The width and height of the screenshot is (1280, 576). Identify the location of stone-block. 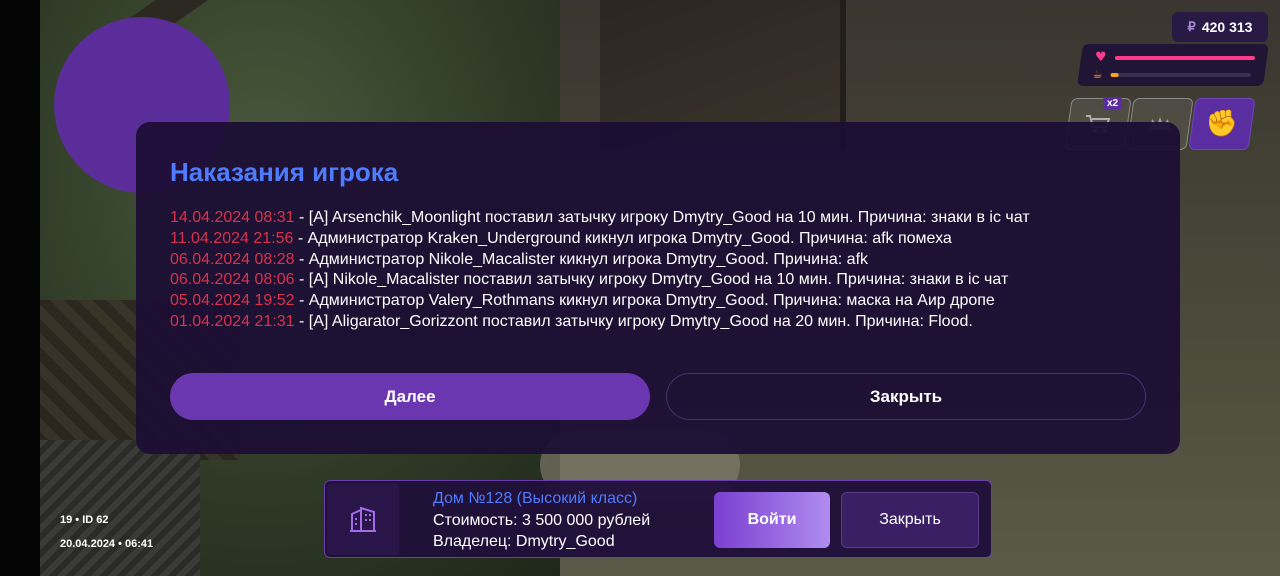
(120, 508).